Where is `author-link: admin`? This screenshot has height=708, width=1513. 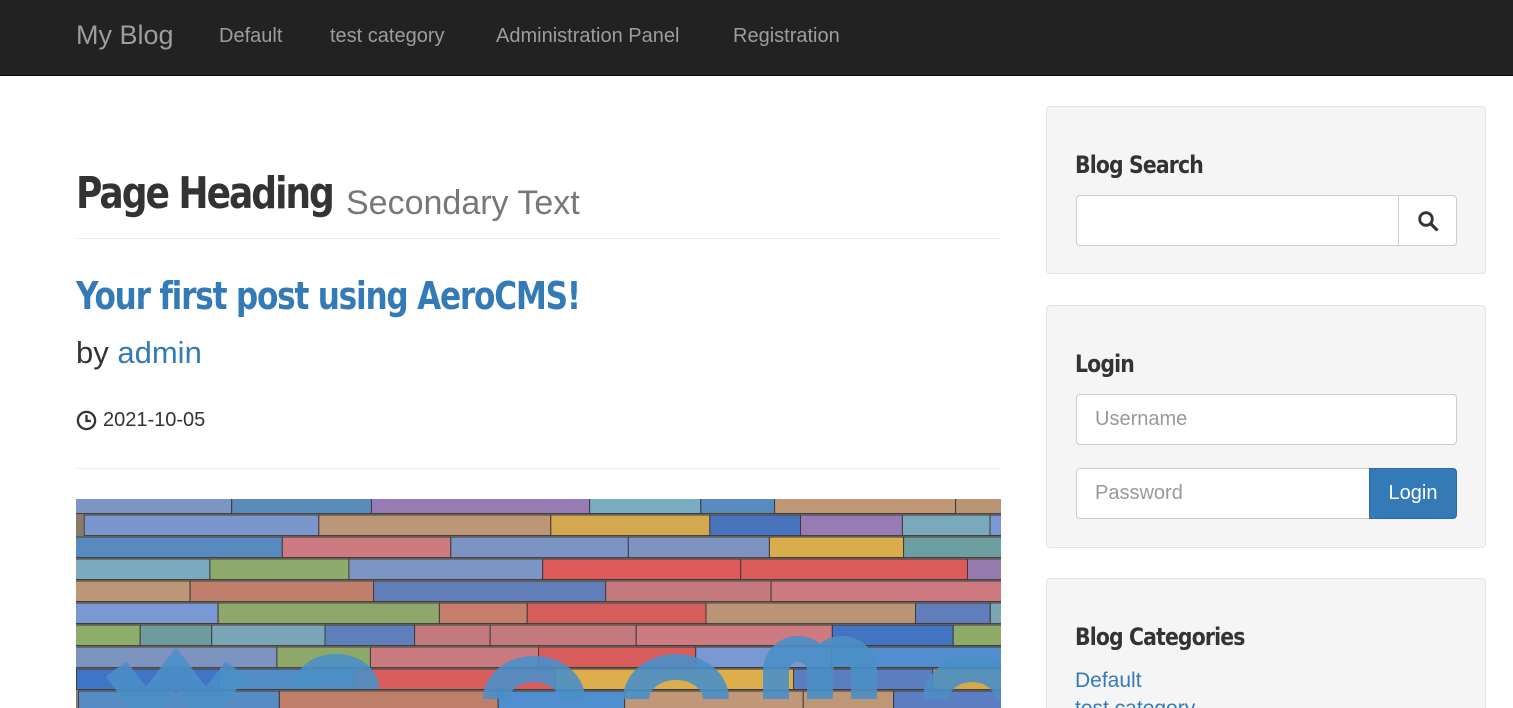
author-link: admin is located at coordinates (159, 352).